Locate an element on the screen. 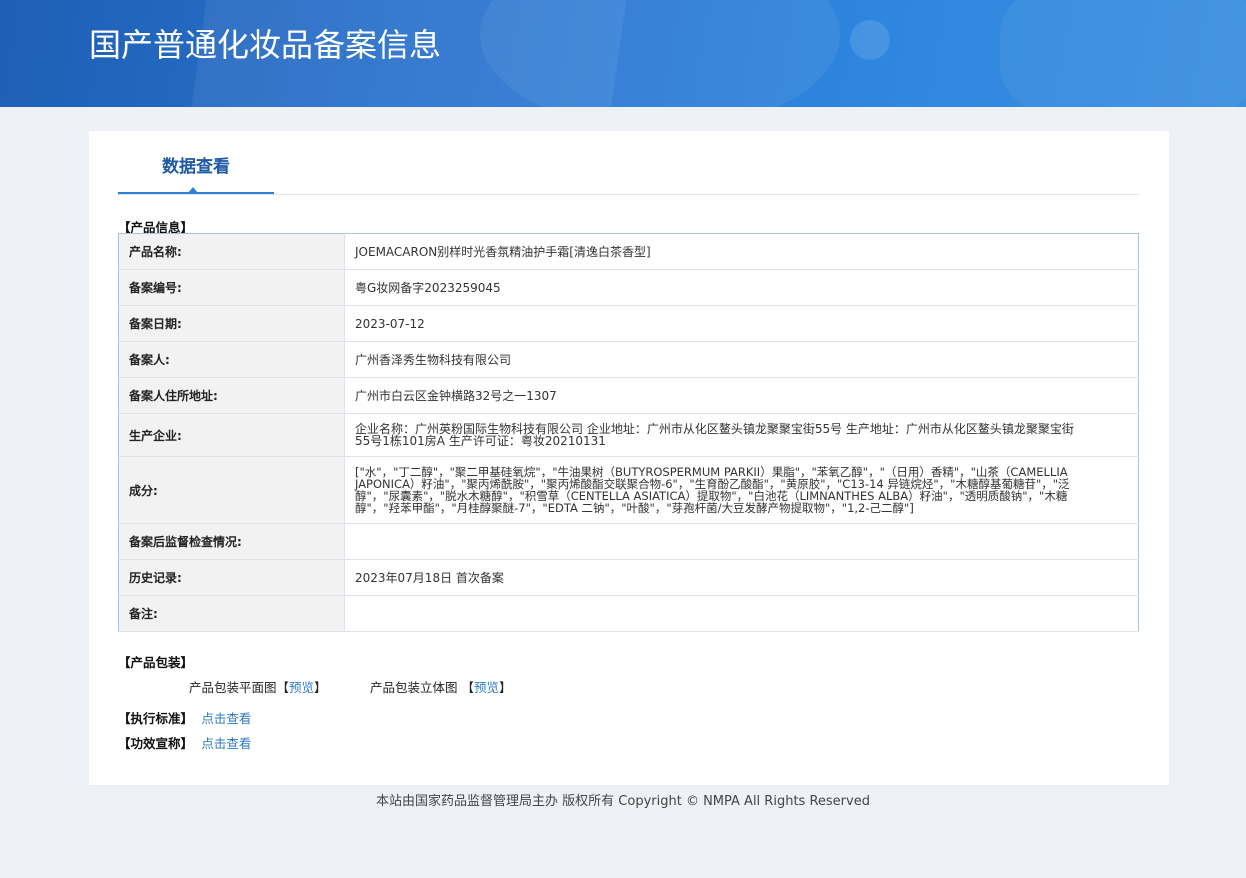  tab-data-view: 数据查看 is located at coordinates (196, 162).